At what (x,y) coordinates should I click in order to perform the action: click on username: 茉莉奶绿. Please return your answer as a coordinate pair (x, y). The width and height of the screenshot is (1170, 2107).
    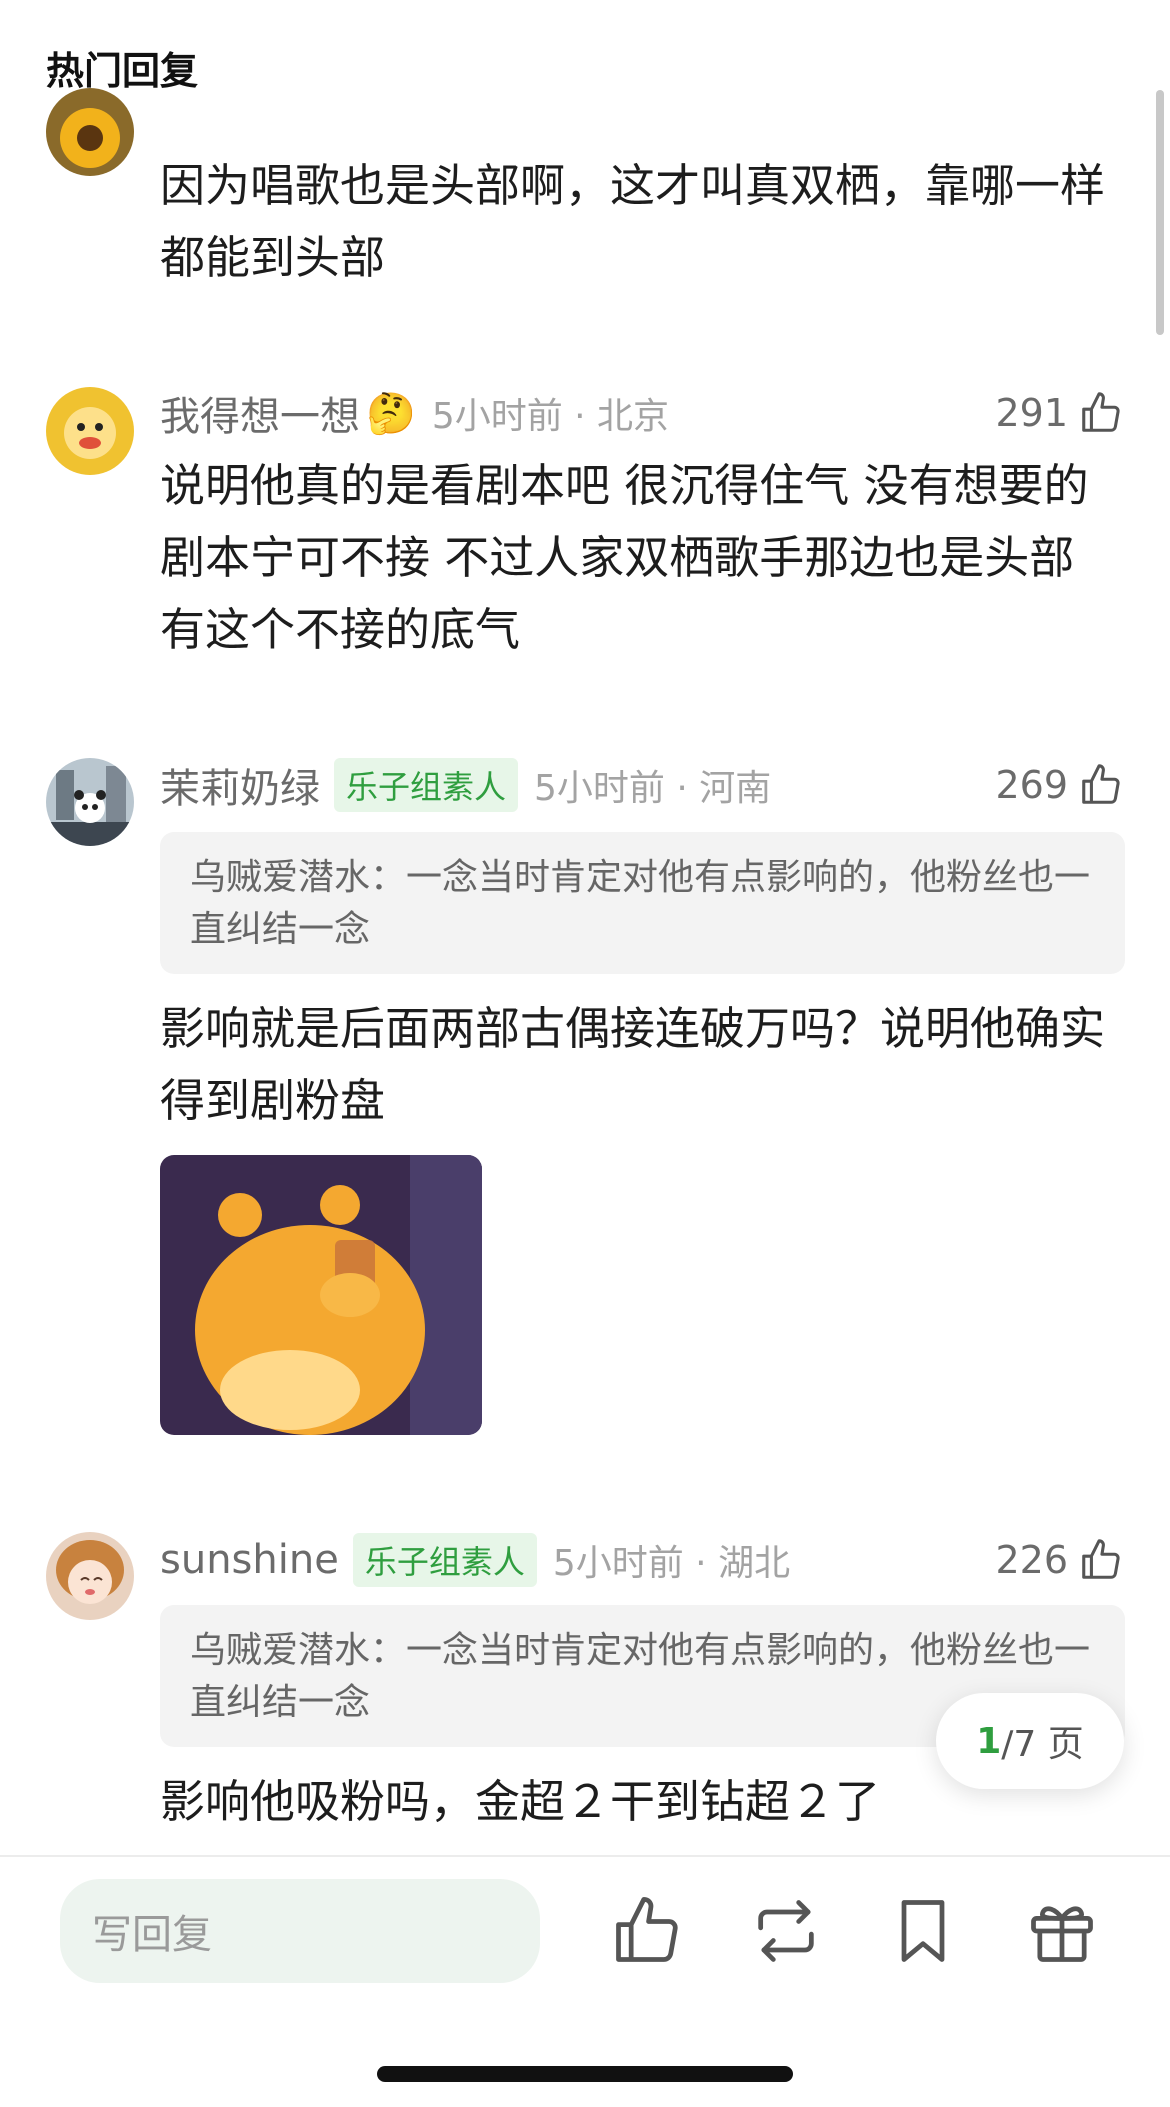
    Looking at the image, I should click on (240, 785).